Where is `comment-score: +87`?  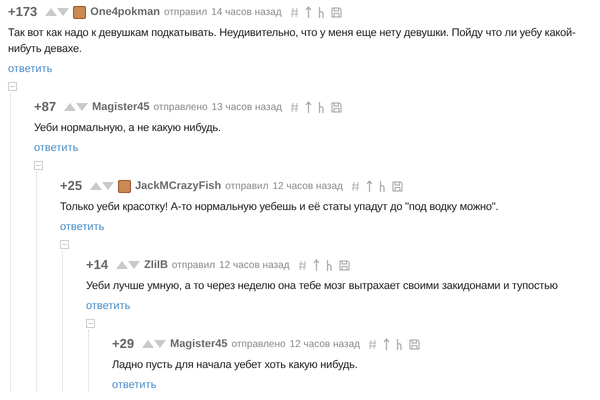 comment-score: +87 is located at coordinates (45, 107).